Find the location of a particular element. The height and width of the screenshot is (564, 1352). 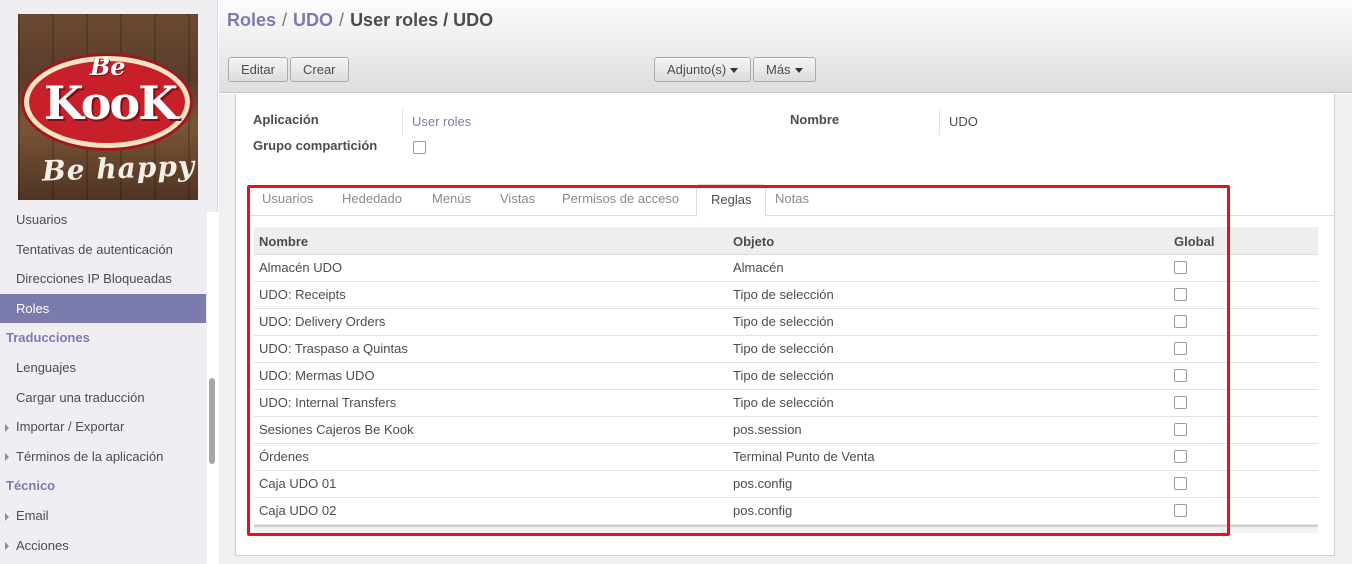

sidebar-item-usuarios: Usuarios is located at coordinates (103, 220).